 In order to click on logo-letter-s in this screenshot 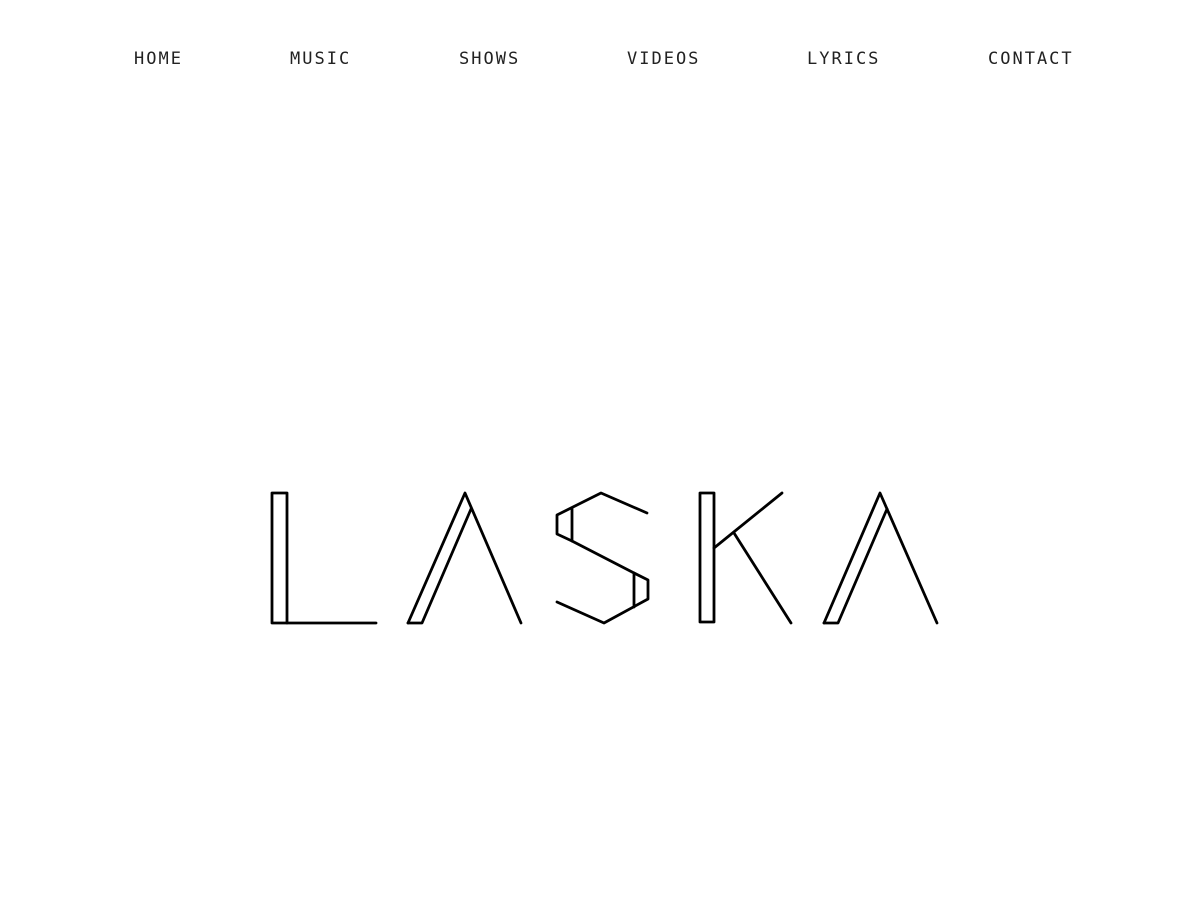, I will do `click(602, 558)`.